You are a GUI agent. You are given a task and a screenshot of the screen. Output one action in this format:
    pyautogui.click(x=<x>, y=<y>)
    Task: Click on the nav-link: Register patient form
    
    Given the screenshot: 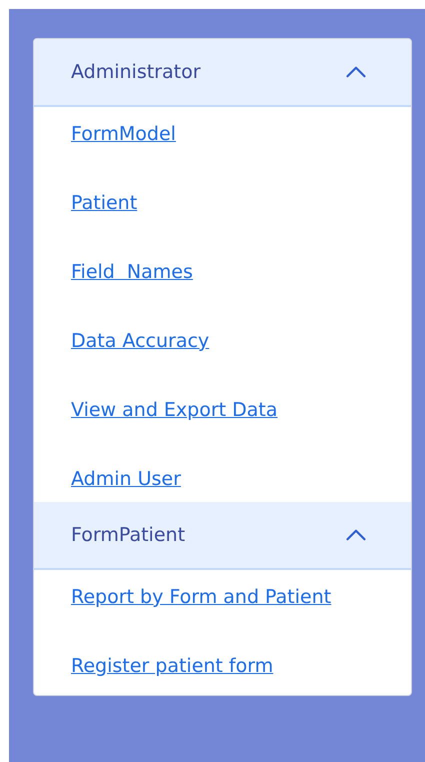 What is the action you would take?
    pyautogui.click(x=172, y=666)
    